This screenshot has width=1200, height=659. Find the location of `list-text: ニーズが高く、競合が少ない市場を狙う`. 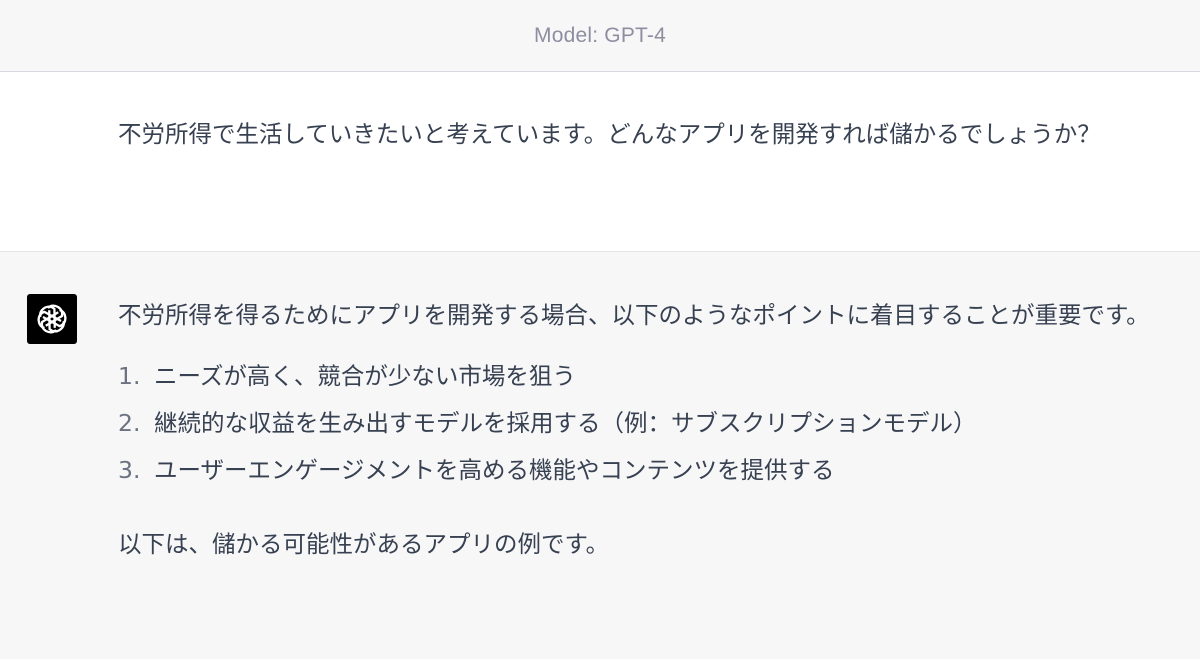

list-text: ニーズが高く、競合が少ない市場を狙う is located at coordinates (365, 376).